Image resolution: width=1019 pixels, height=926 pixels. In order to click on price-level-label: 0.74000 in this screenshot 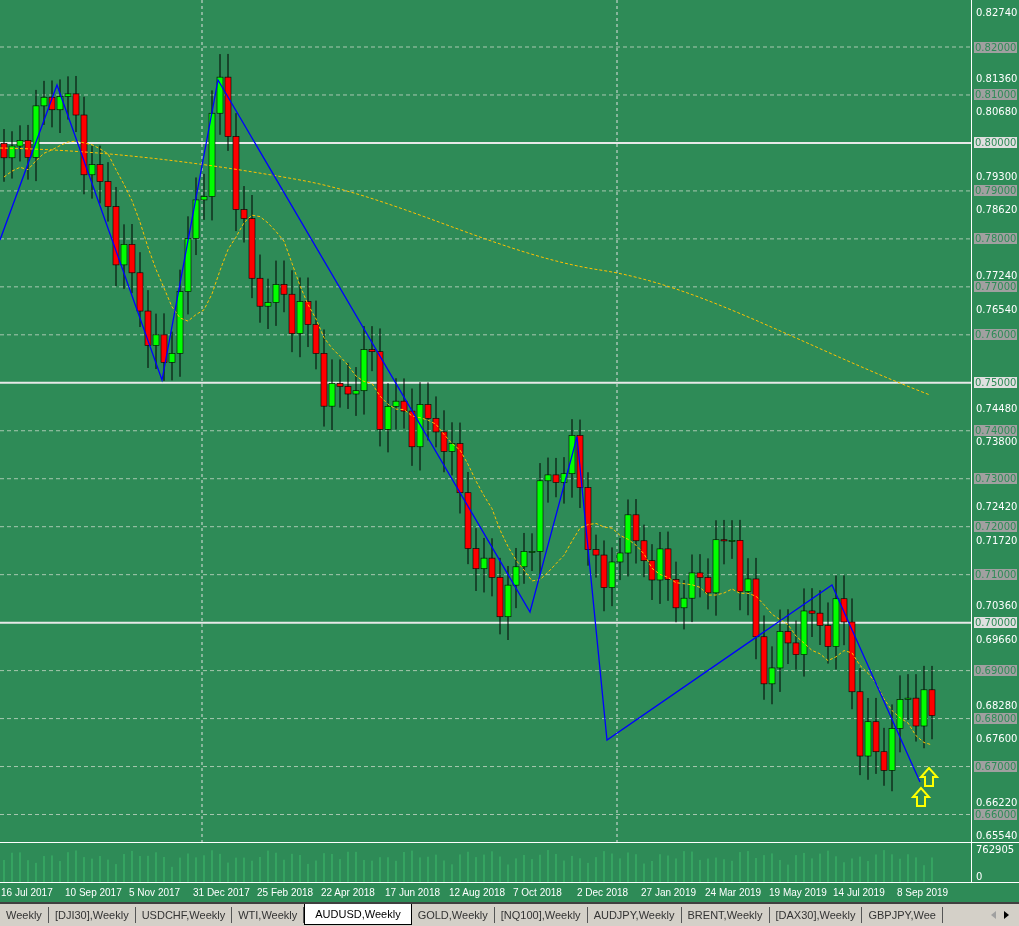, I will do `click(996, 431)`.